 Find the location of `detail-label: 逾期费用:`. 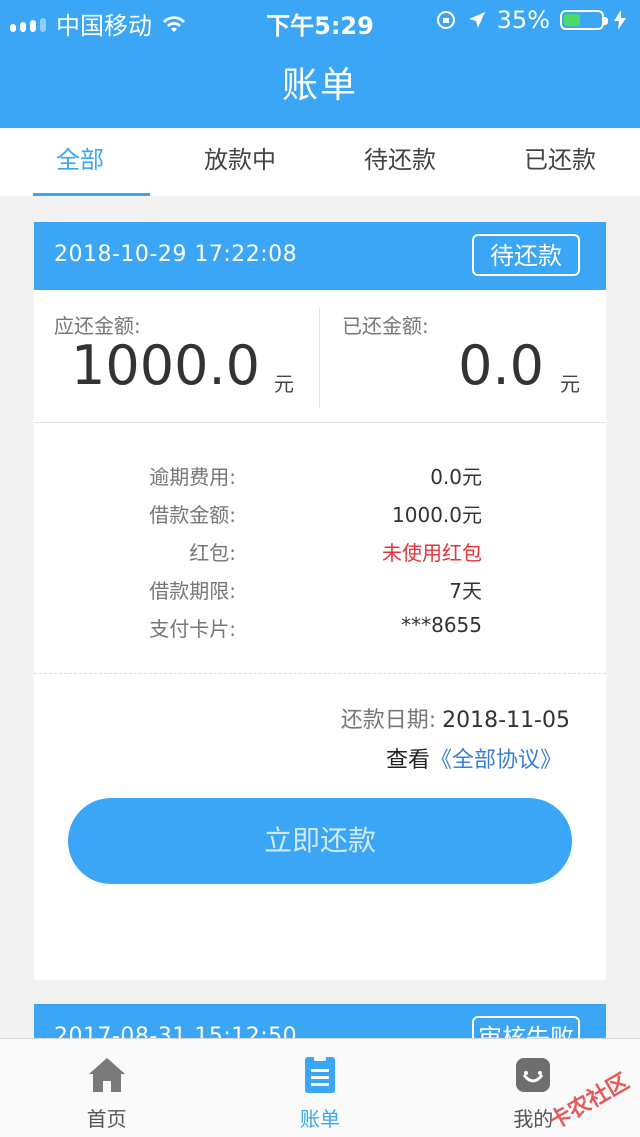

detail-label: 逾期费用: is located at coordinates (192, 477).